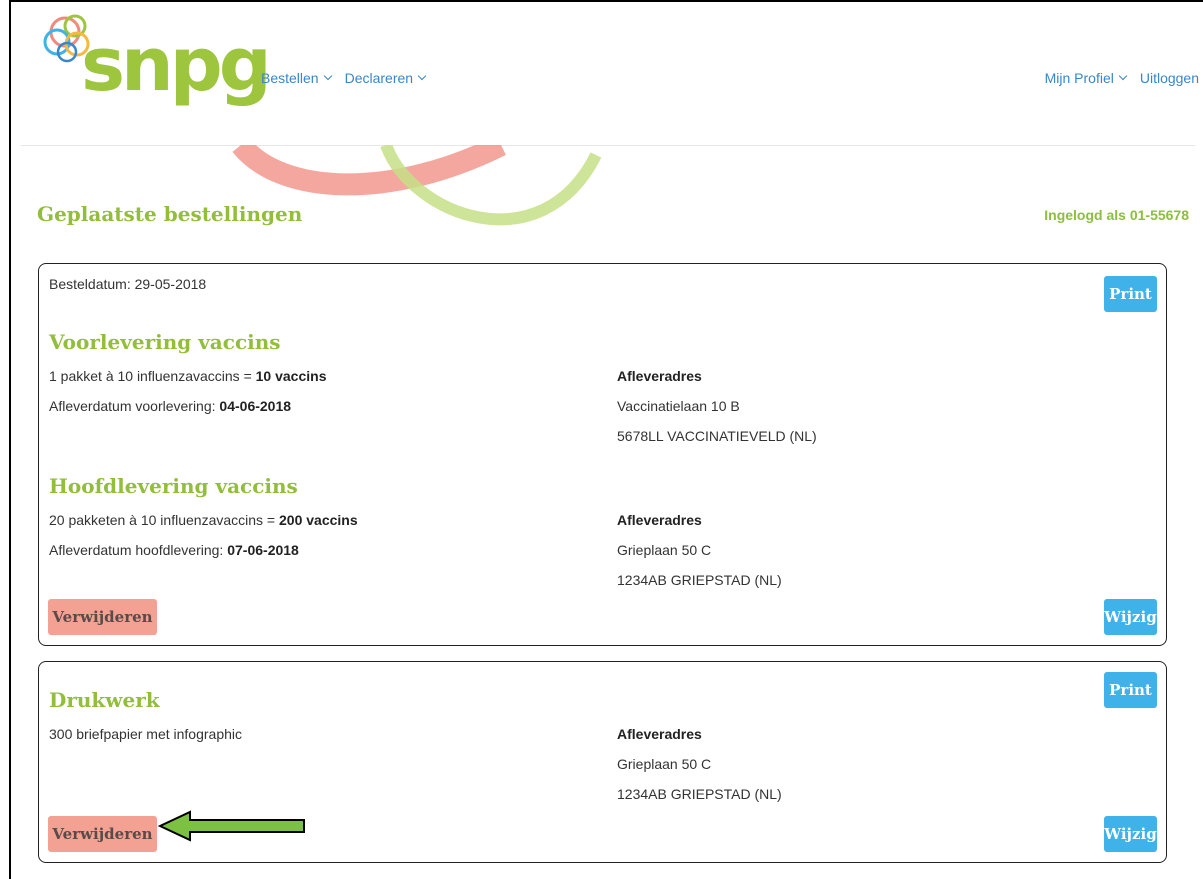 This screenshot has width=1203, height=879. What do you see at coordinates (170, 214) in the screenshot?
I see `page-title: Geplaatste bestellingen` at bounding box center [170, 214].